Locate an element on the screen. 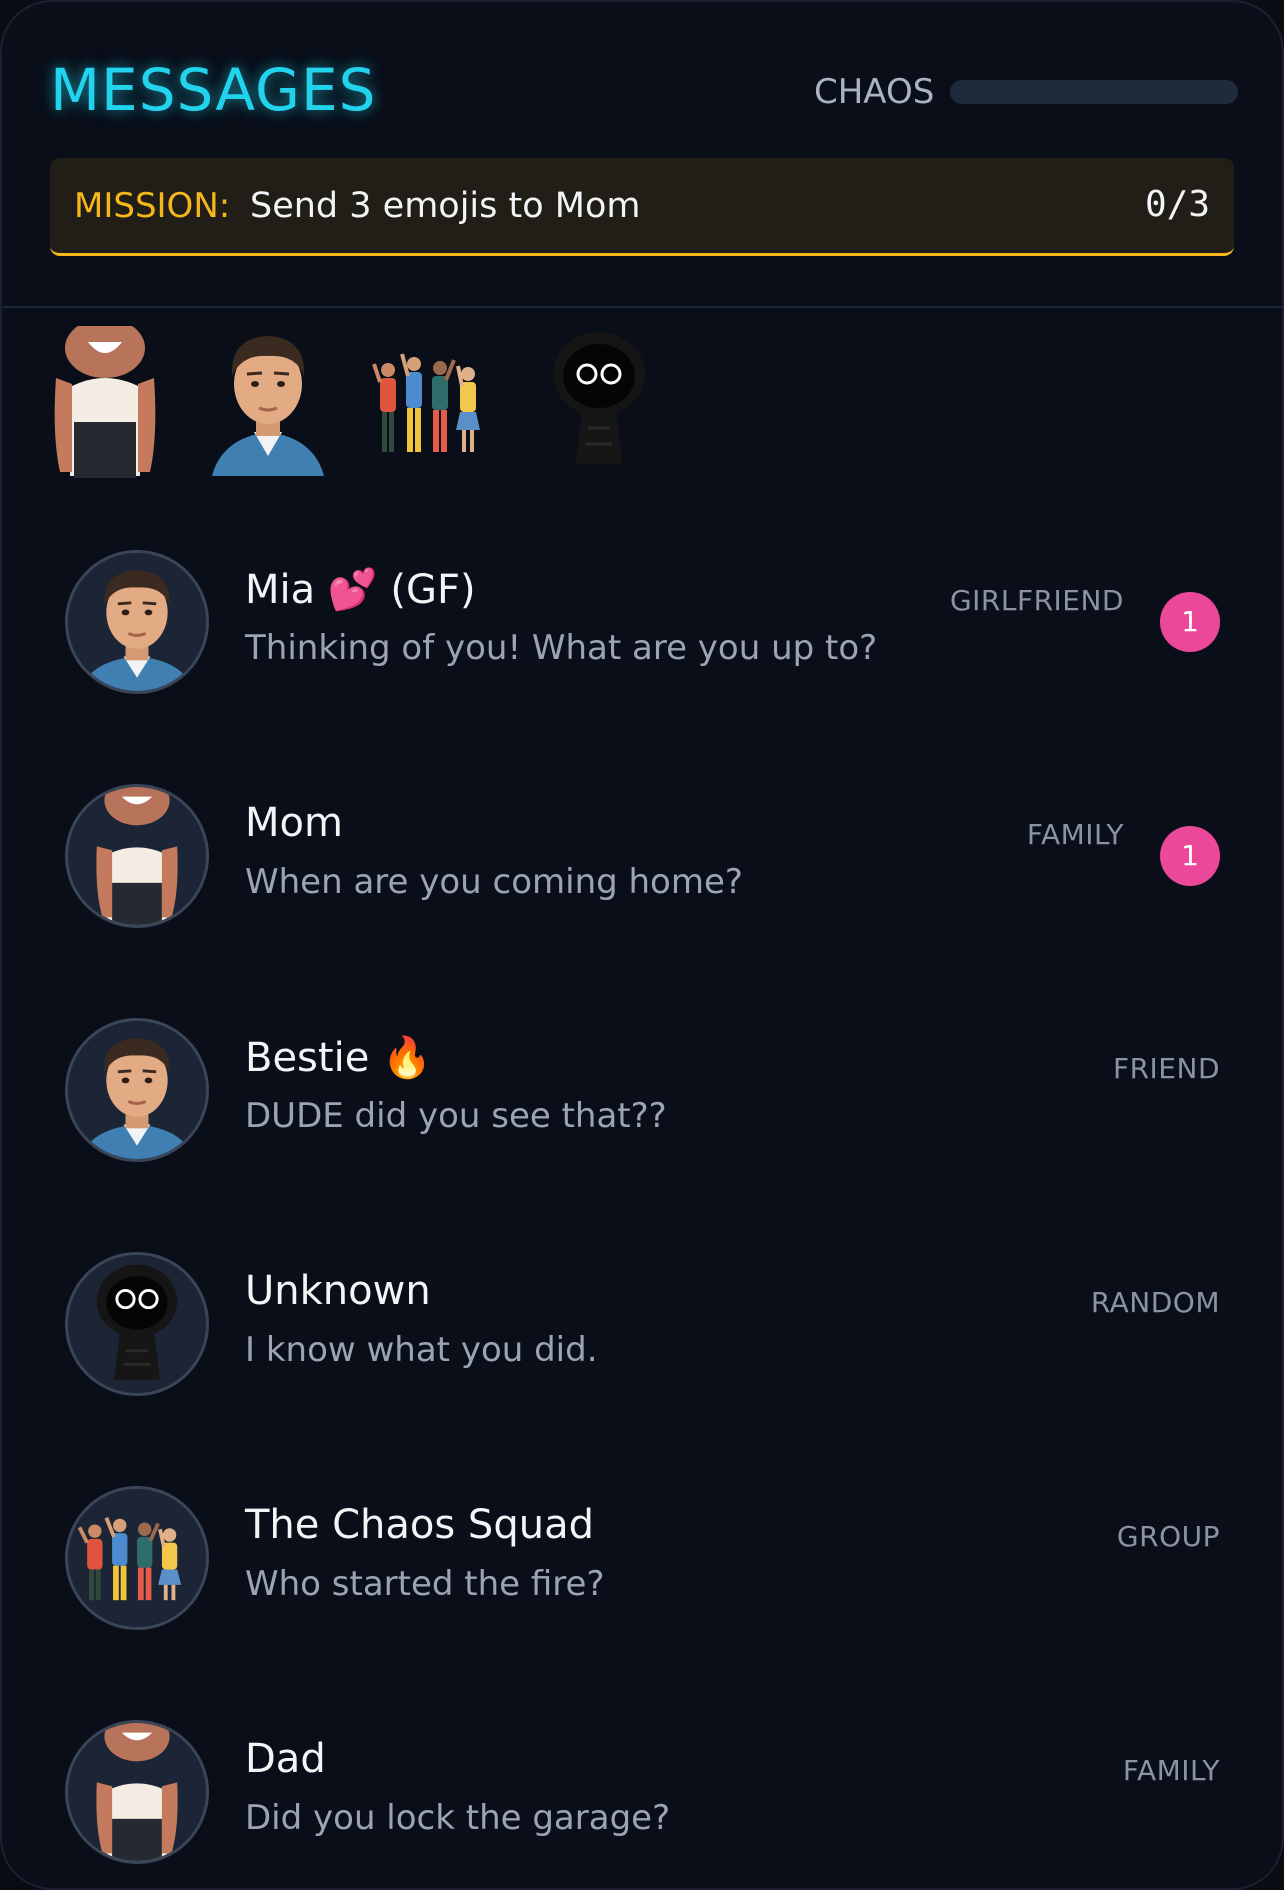 This screenshot has height=1890, width=1284. page-title: MESSAGES is located at coordinates (213, 90).